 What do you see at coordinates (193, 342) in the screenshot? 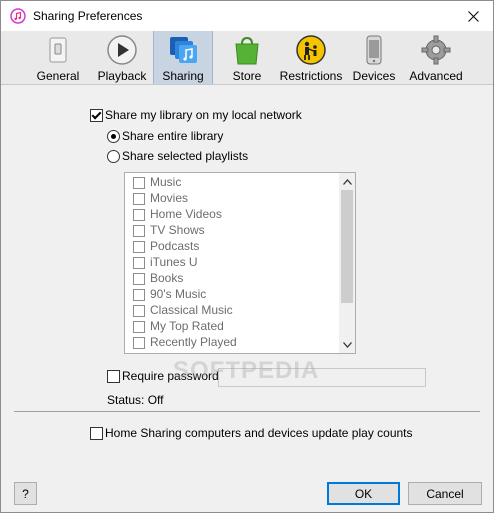
I see `playlist-label: Recently Played` at bounding box center [193, 342].